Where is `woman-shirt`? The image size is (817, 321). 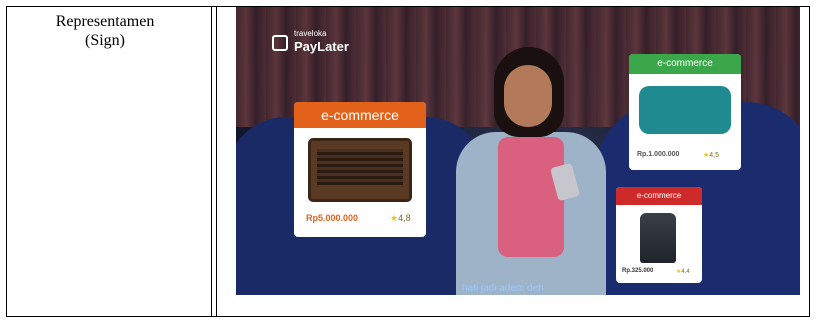
woman-shirt is located at coordinates (531, 197).